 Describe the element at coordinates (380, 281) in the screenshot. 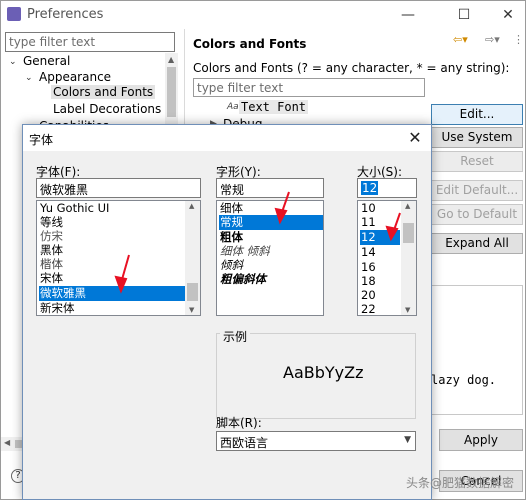

I see `size-list-item: 18` at that location.